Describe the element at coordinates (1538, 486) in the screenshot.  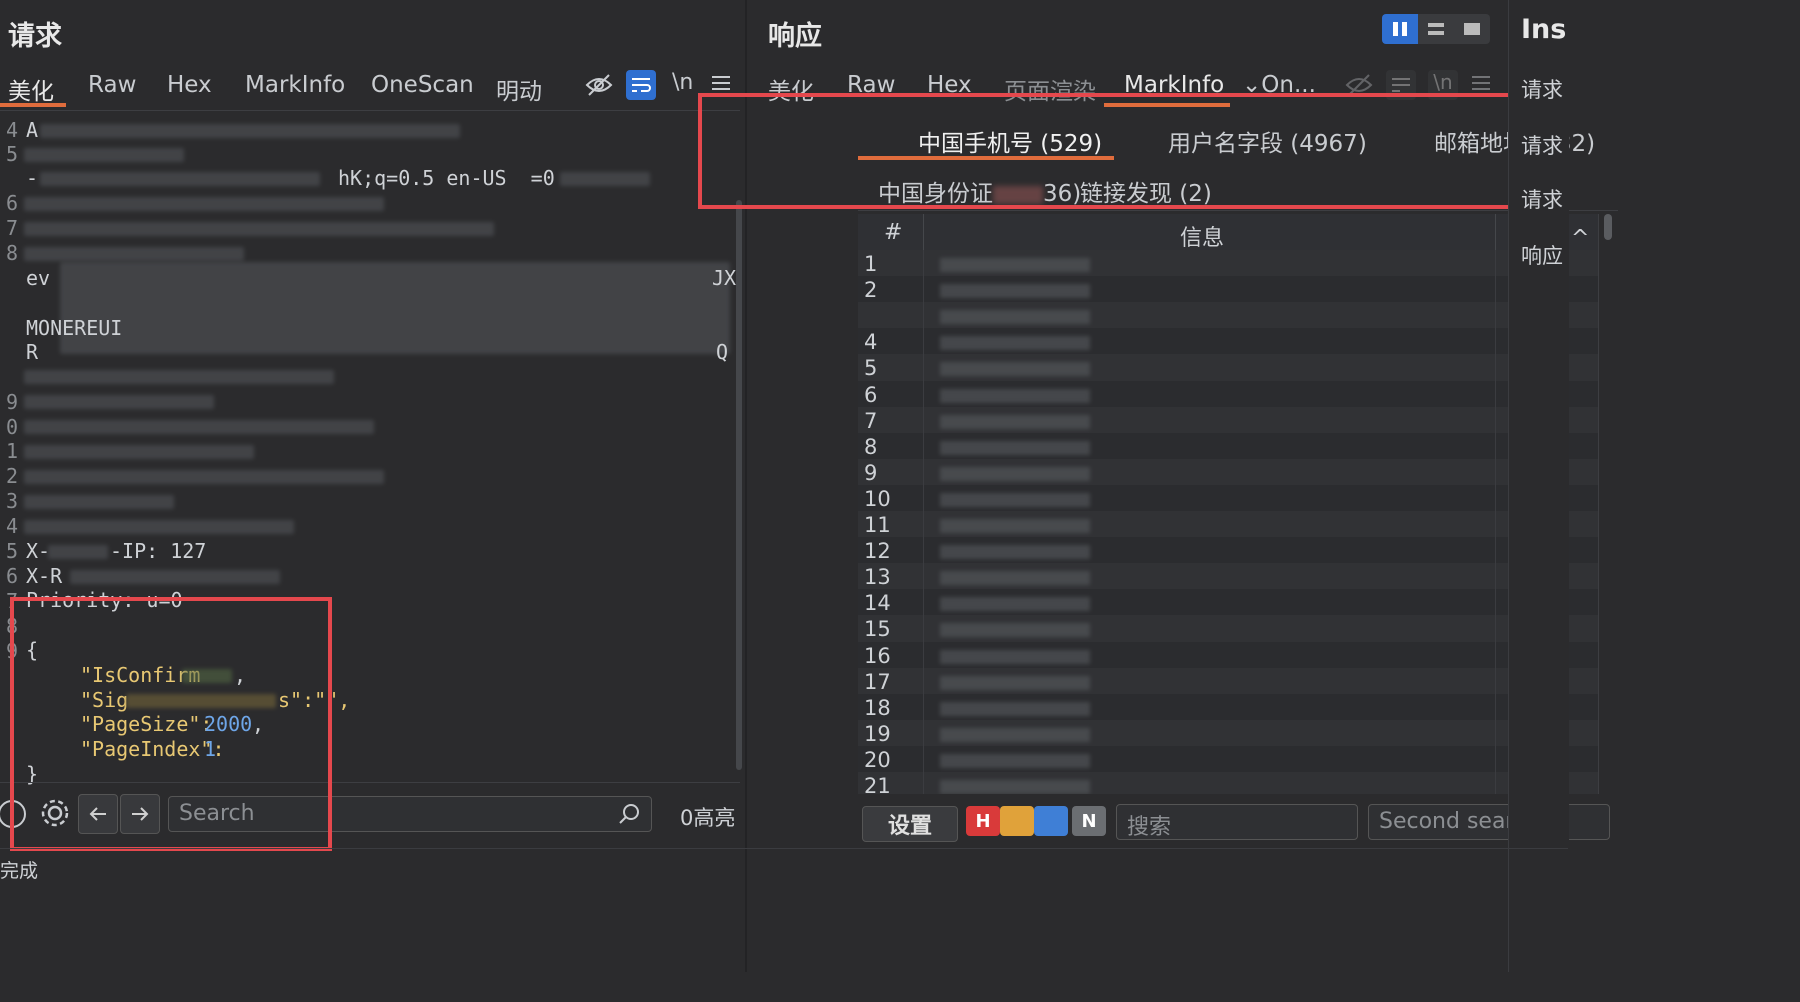
I see `inspector-pane: Ins 请求 请求 请求 响应` at that location.